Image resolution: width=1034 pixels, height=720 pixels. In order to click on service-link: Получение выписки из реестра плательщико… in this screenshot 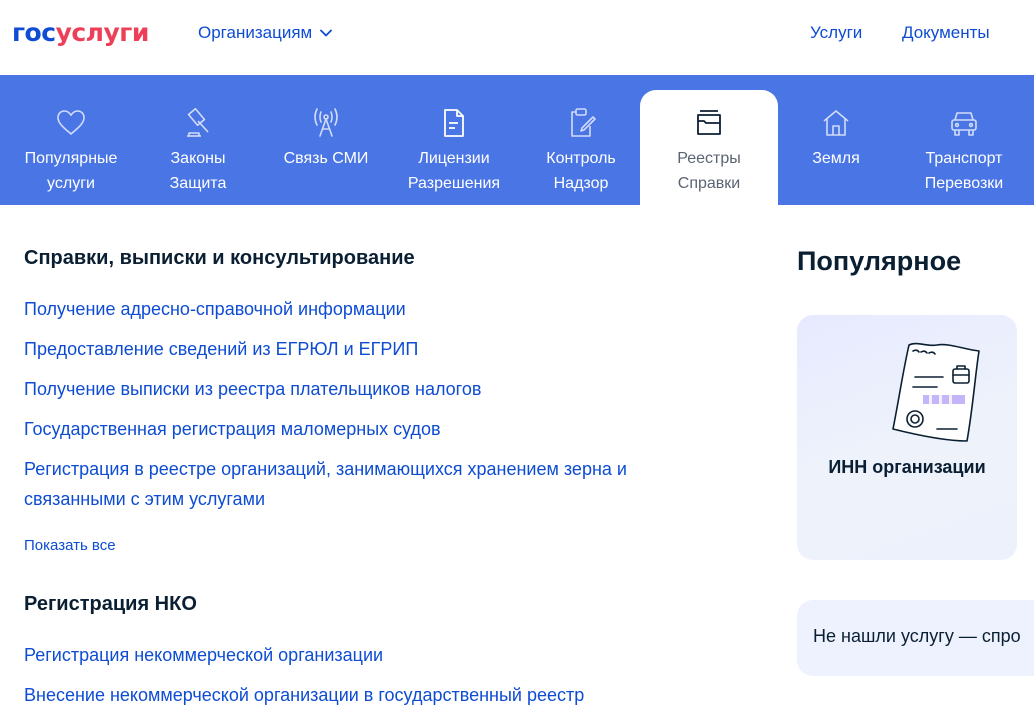, I will do `click(364, 389)`.